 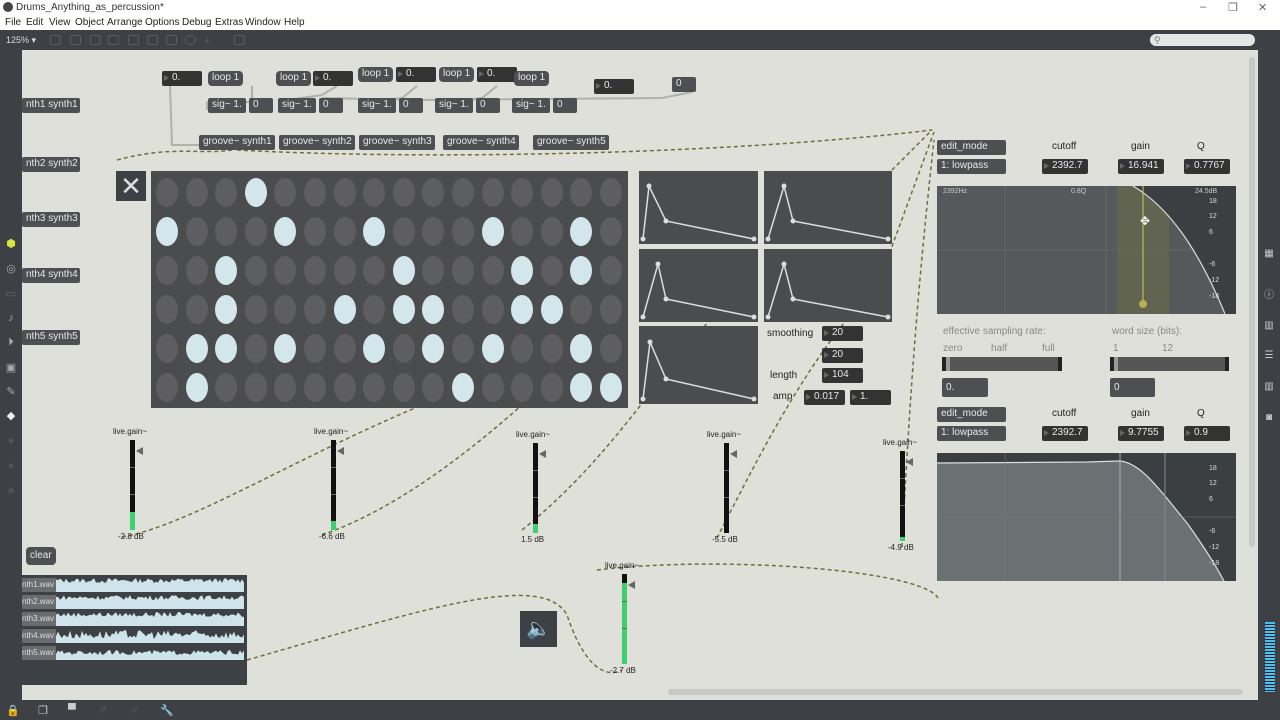 I want to click on info-icon: ⓘ, so click(x=1269, y=296).